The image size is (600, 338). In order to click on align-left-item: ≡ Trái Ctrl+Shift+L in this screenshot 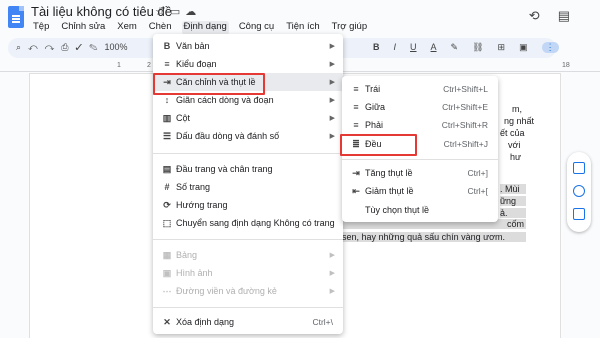, I will do `click(420, 89)`.